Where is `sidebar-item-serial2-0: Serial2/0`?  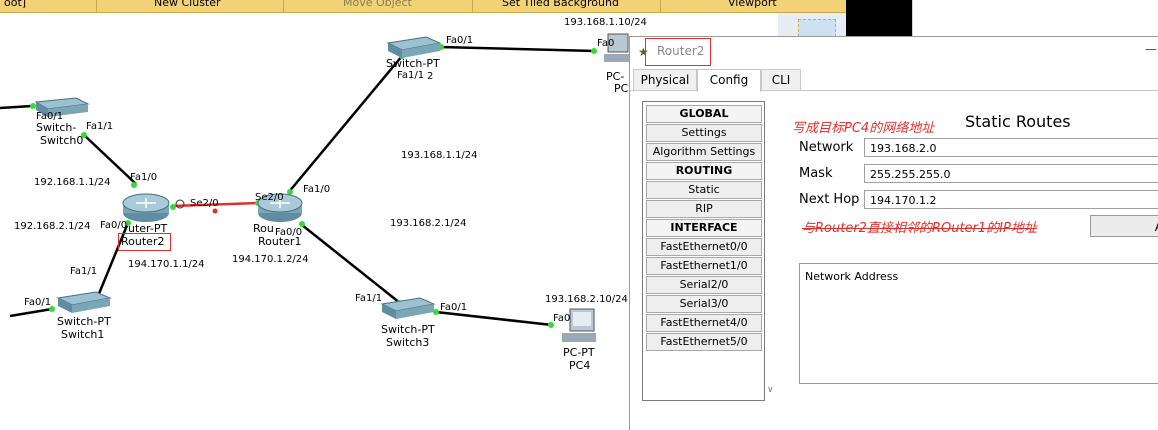
sidebar-item-serial2-0: Serial2/0 is located at coordinates (704, 285).